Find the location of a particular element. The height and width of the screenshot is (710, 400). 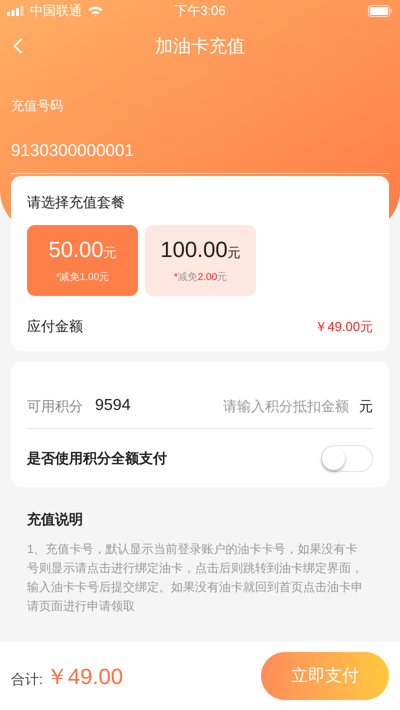

pay-button: 立即支付 is located at coordinates (325, 676).